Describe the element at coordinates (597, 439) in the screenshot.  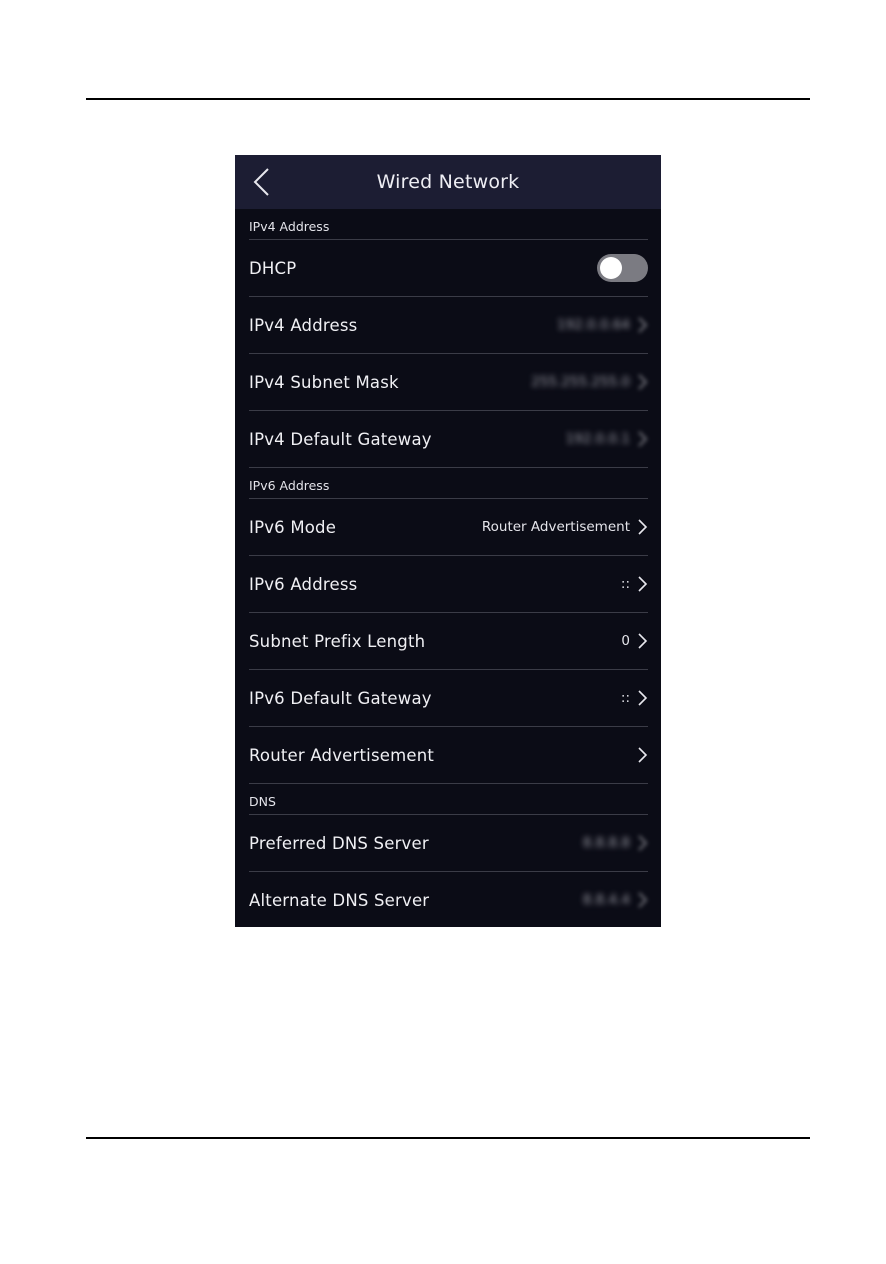
I see `row-value: 192.0.0.1` at that location.